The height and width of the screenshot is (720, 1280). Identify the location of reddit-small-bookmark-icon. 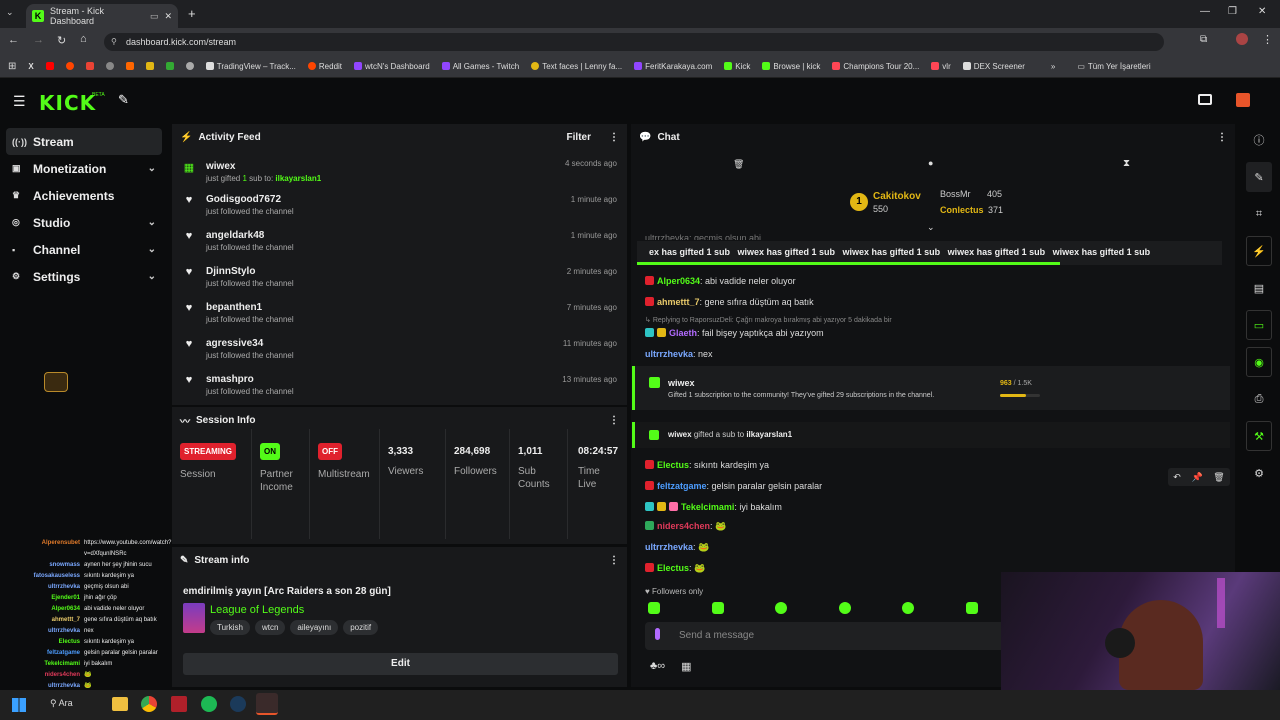
(69, 66).